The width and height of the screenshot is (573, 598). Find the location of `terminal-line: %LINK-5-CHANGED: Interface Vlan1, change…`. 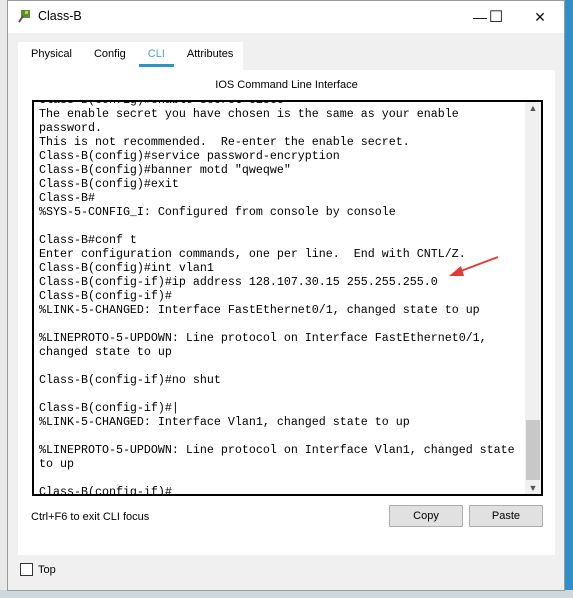

terminal-line: %LINK-5-CHANGED: Interface Vlan1, change… is located at coordinates (224, 422).